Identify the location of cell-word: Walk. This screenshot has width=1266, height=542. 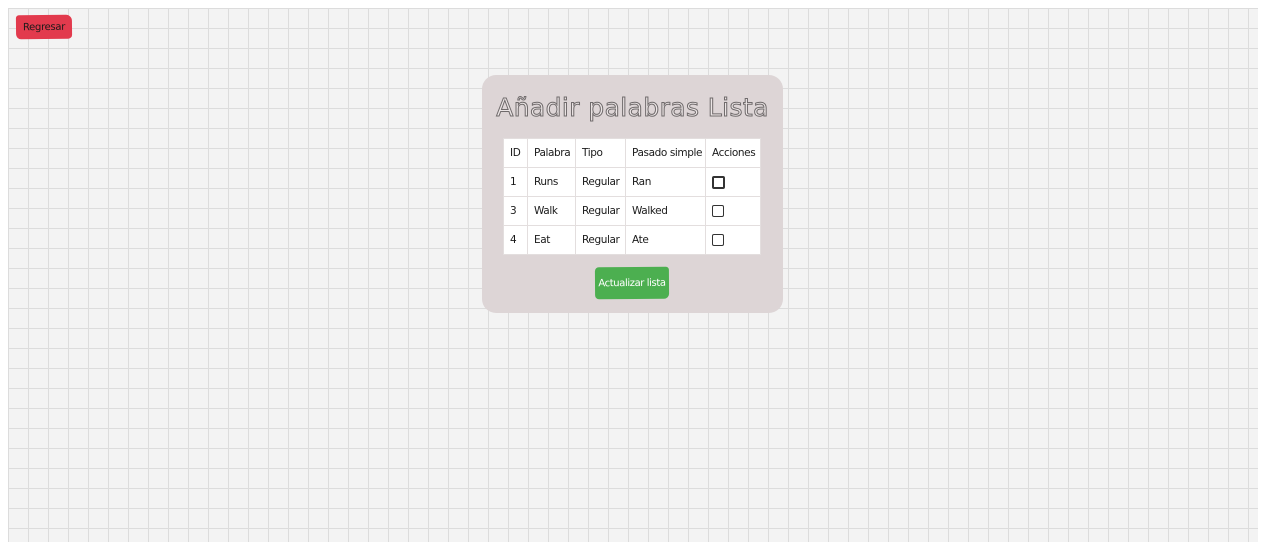
(551, 211).